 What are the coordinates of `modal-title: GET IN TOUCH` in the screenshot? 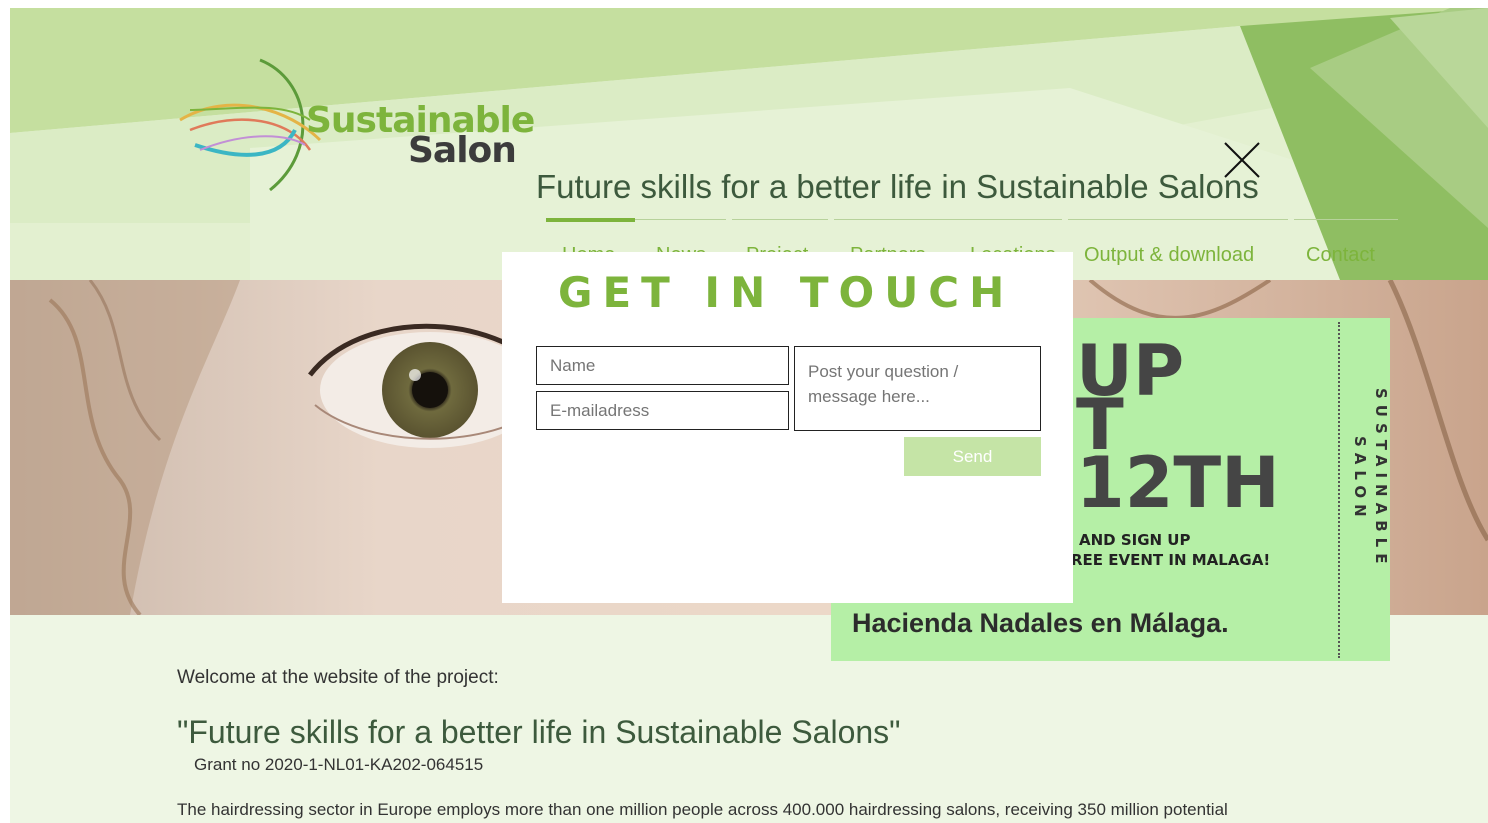 It's located at (786, 292).